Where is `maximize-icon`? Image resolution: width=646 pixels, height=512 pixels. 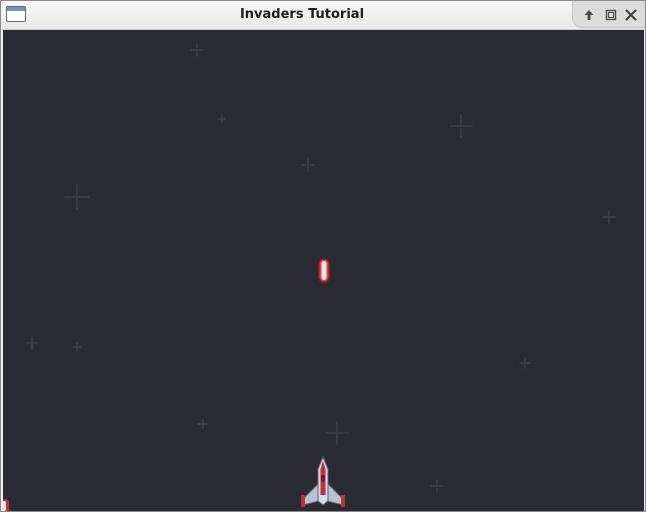 maximize-icon is located at coordinates (611, 15).